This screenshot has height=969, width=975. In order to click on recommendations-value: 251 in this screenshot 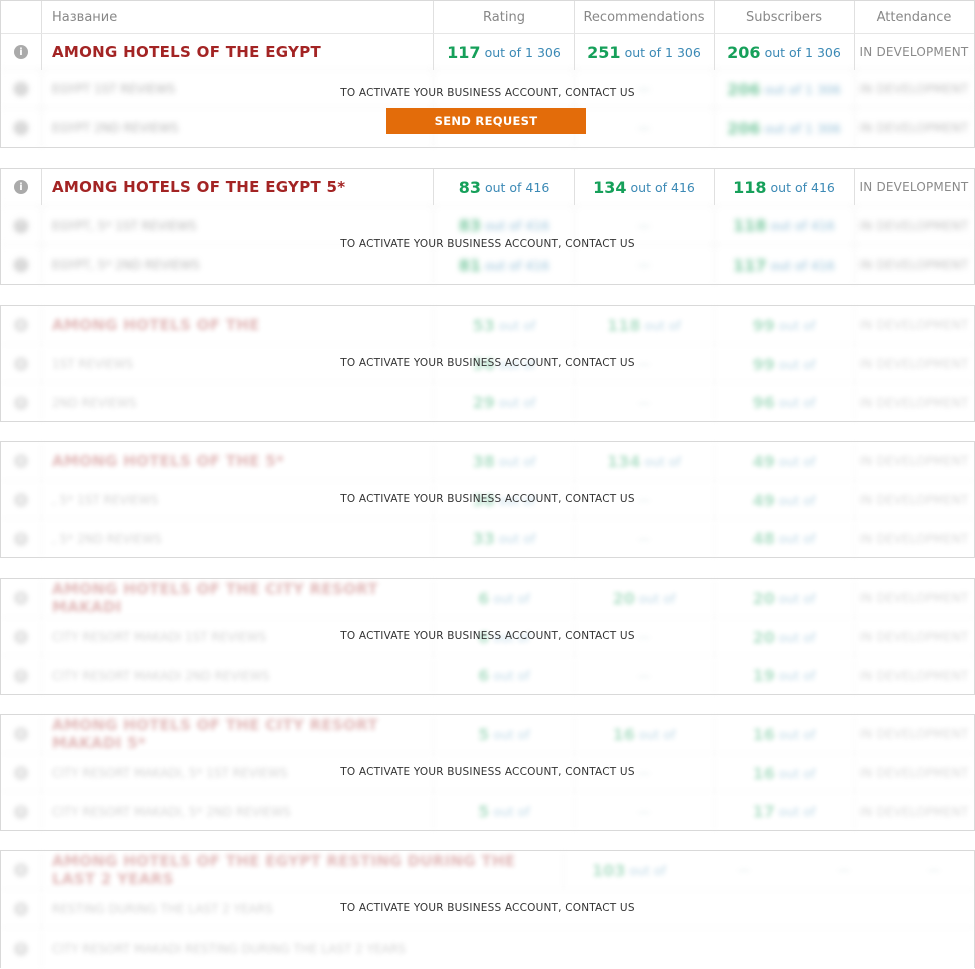, I will do `click(604, 52)`.